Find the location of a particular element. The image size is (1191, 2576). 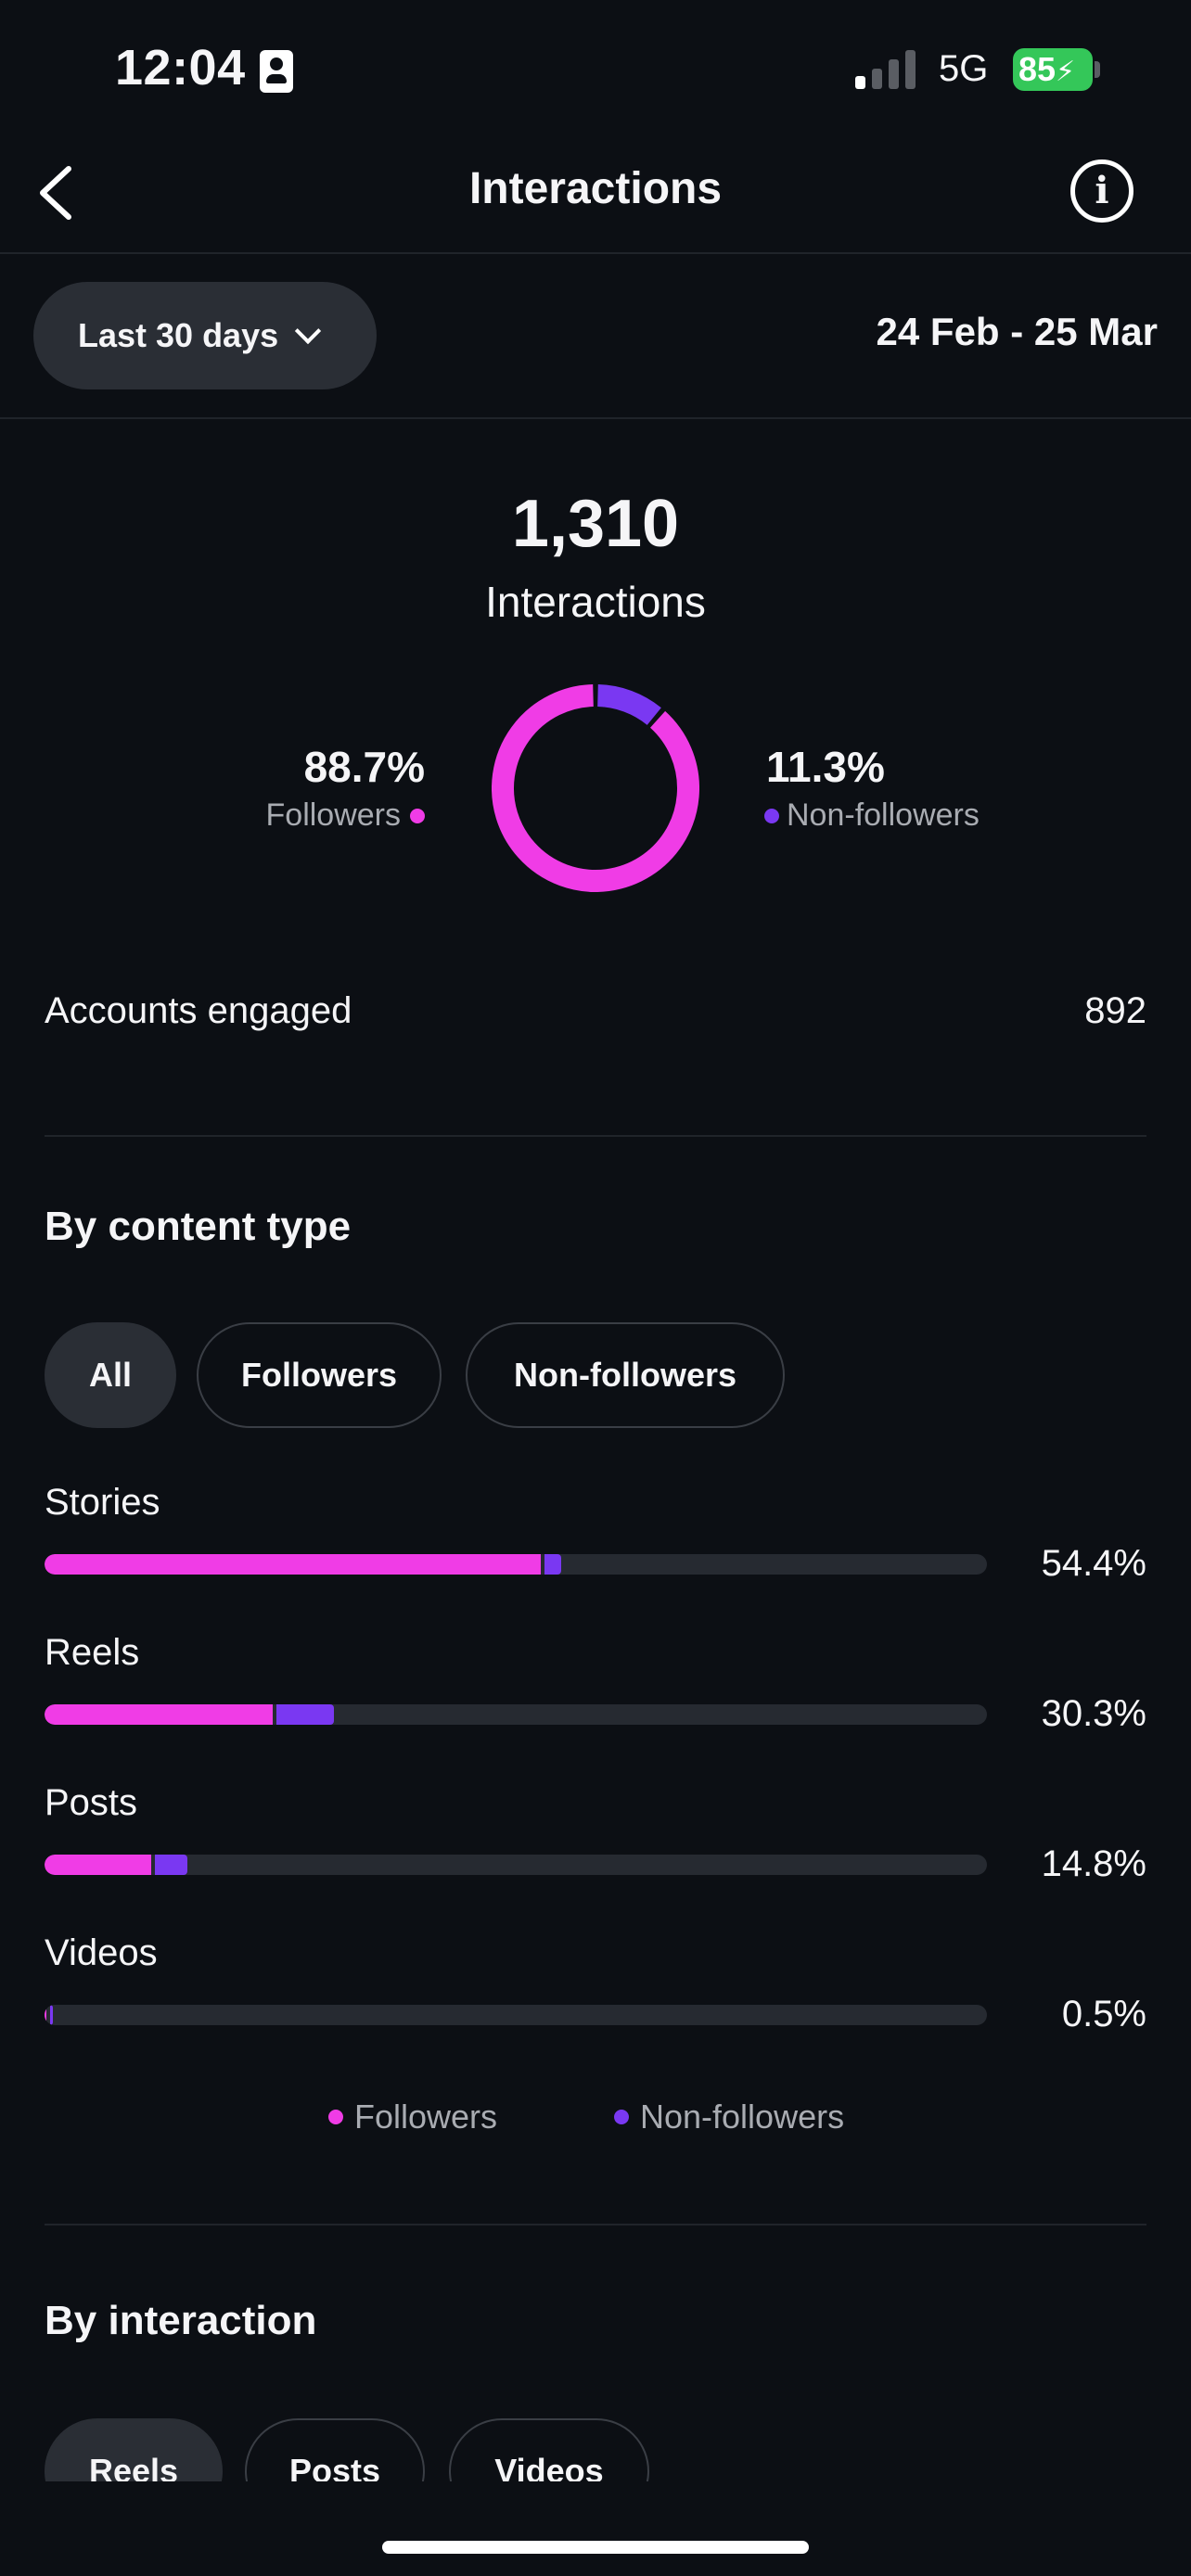

non-followers-legend: Non-followers is located at coordinates (872, 816).